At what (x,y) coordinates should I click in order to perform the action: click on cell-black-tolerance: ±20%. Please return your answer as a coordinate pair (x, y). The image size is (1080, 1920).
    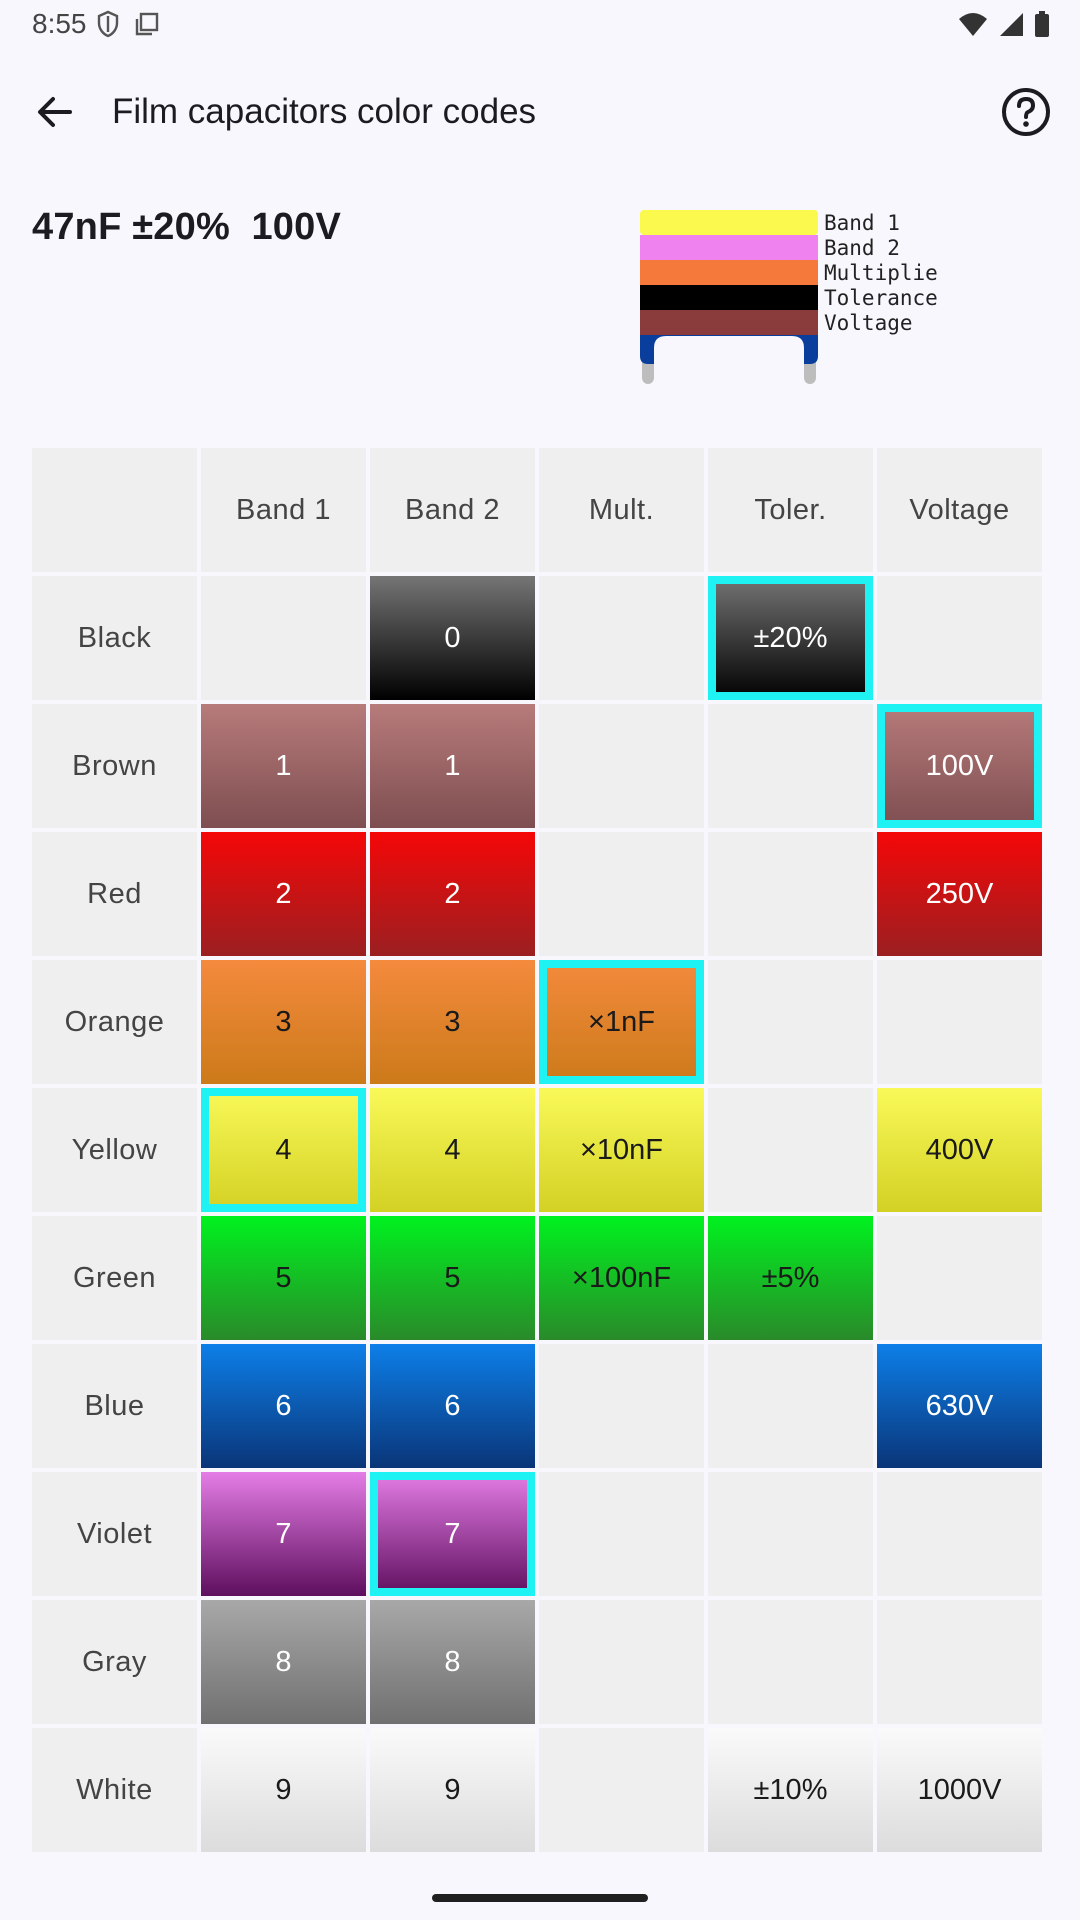
    Looking at the image, I should click on (790, 638).